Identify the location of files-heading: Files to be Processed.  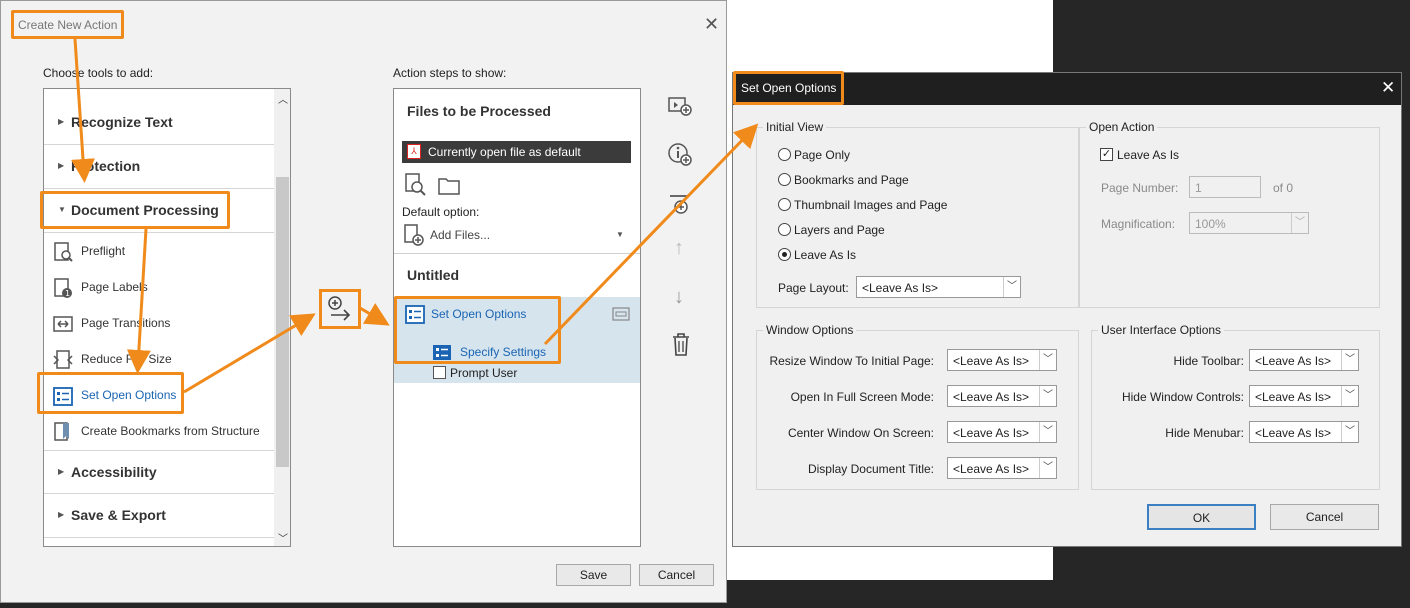
(479, 111).